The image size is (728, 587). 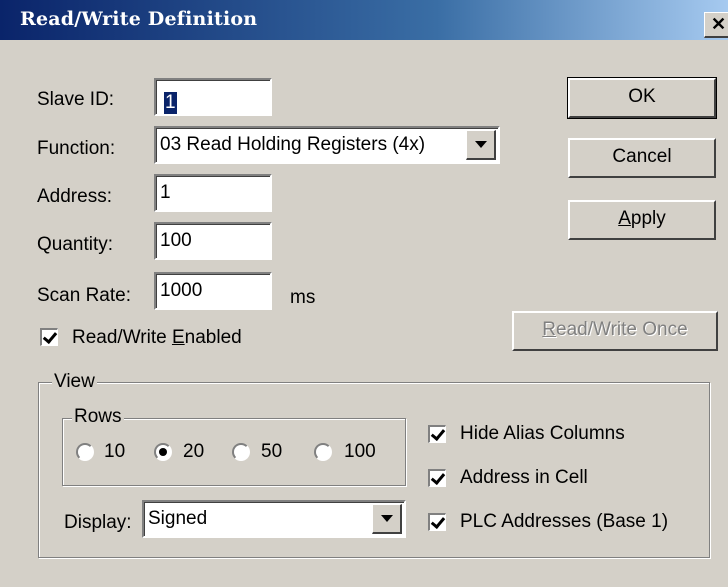 I want to click on quantity-value: 100, so click(x=176, y=240).